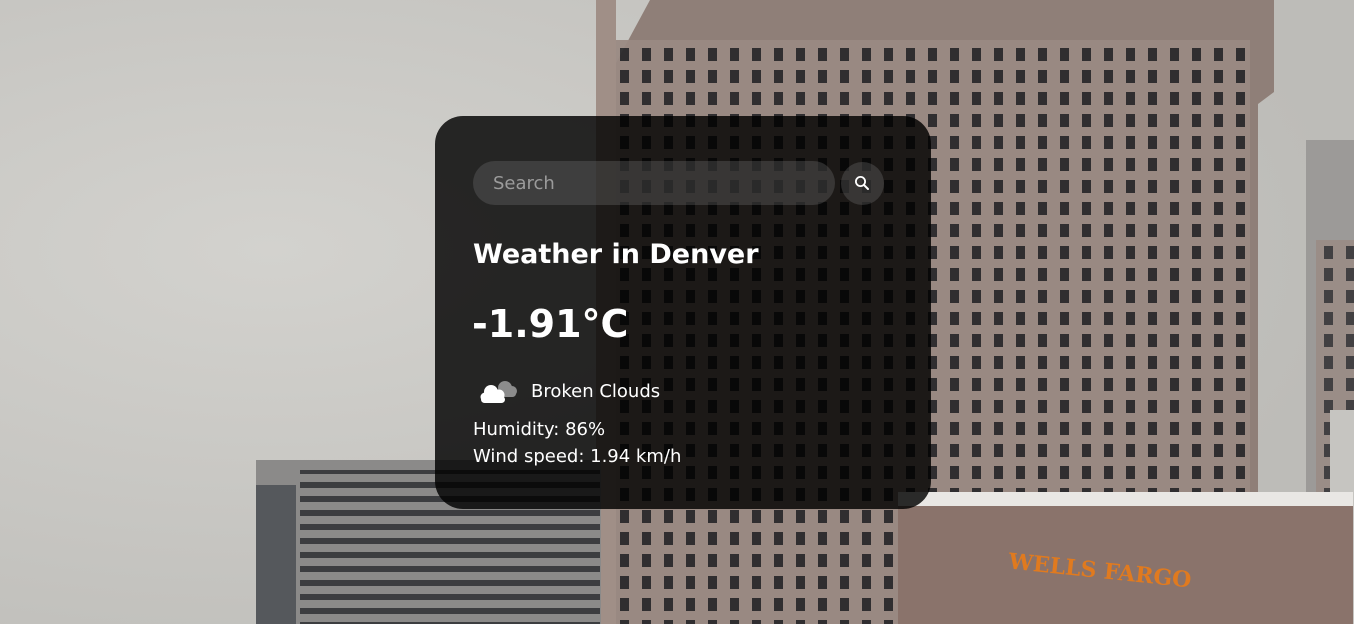 The image size is (1354, 624). I want to click on broken-clouds-icon, so click(498, 392).